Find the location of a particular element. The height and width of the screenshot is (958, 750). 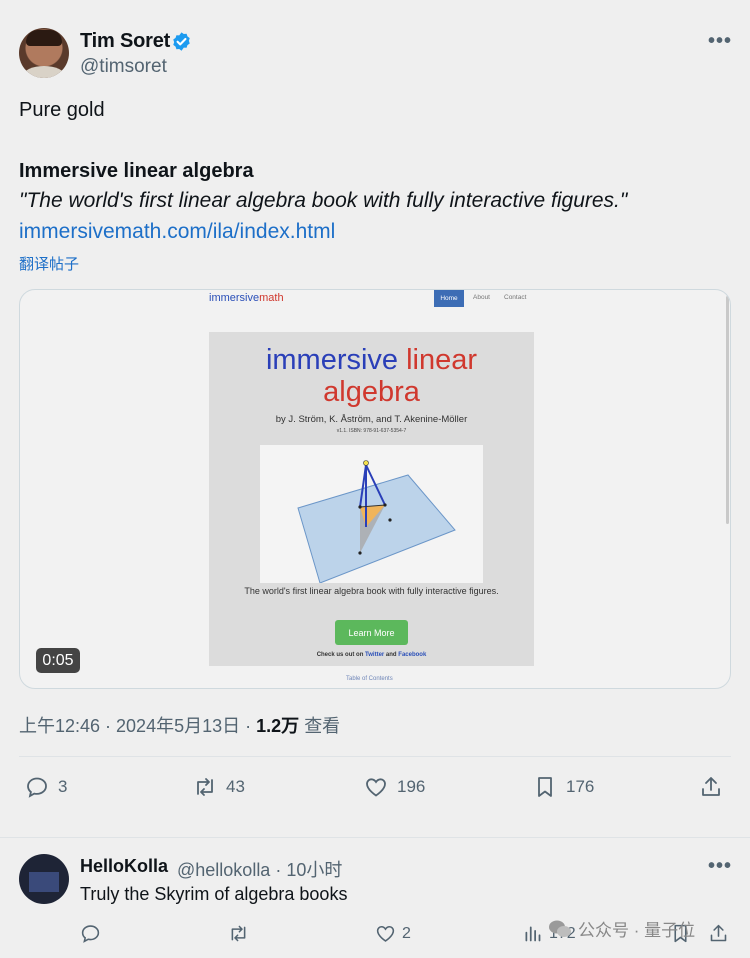

tweet-meta: 上午12:46 · 2024年5月13日 · 1.2万 查看 is located at coordinates (180, 726).